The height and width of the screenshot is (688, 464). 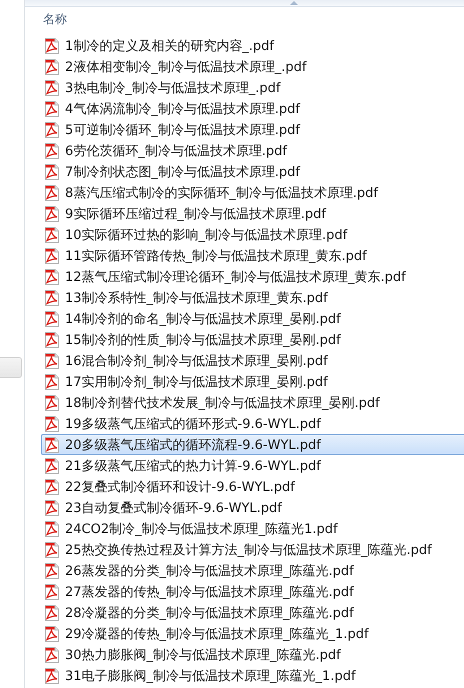 What do you see at coordinates (209, 571) in the screenshot?
I see `file-name: 26蒸发器的分类_制冷与低温技术原理_陈蕴光.pdf` at bounding box center [209, 571].